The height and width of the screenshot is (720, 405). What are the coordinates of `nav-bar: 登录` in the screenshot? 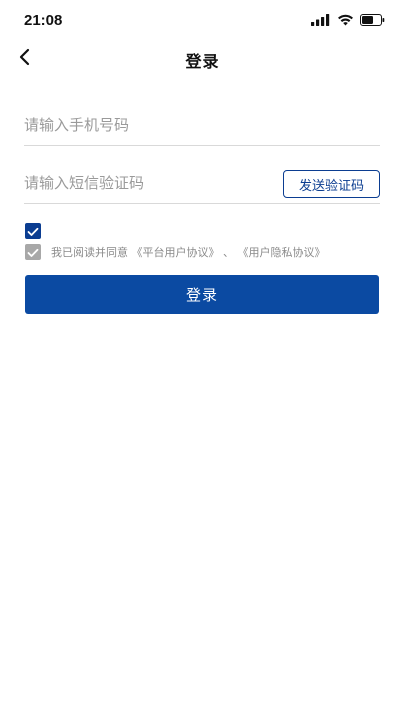 It's located at (202, 59).